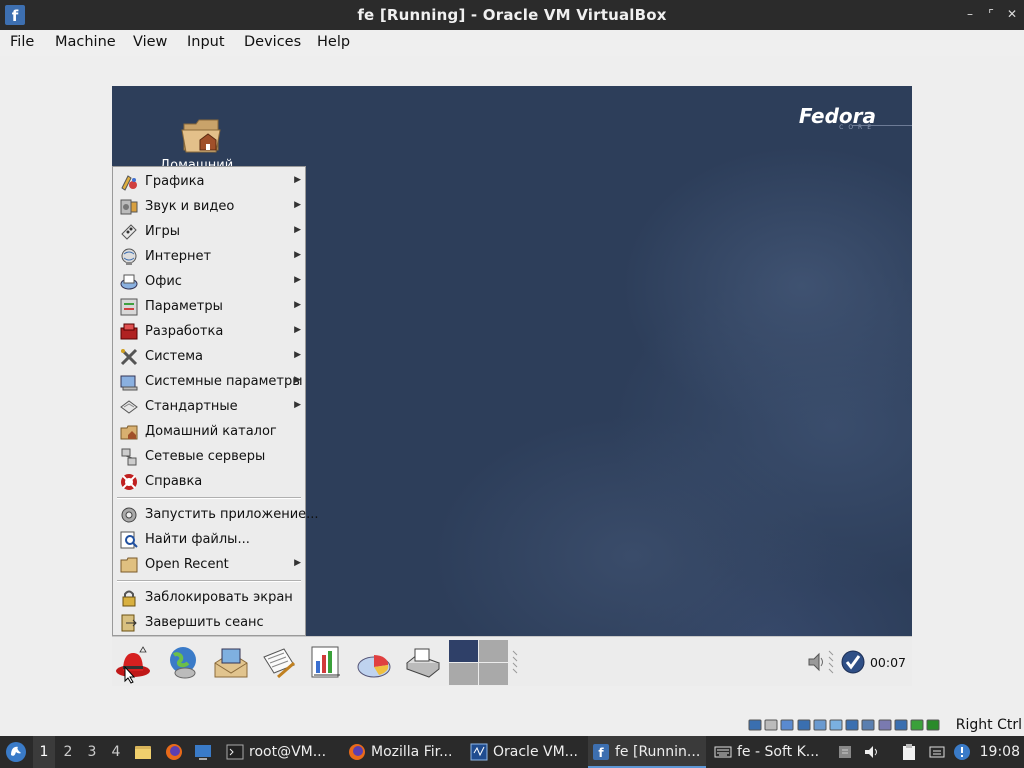 The width and height of the screenshot is (1024, 768). What do you see at coordinates (885, 725) in the screenshot?
I see `recording-icon` at bounding box center [885, 725].